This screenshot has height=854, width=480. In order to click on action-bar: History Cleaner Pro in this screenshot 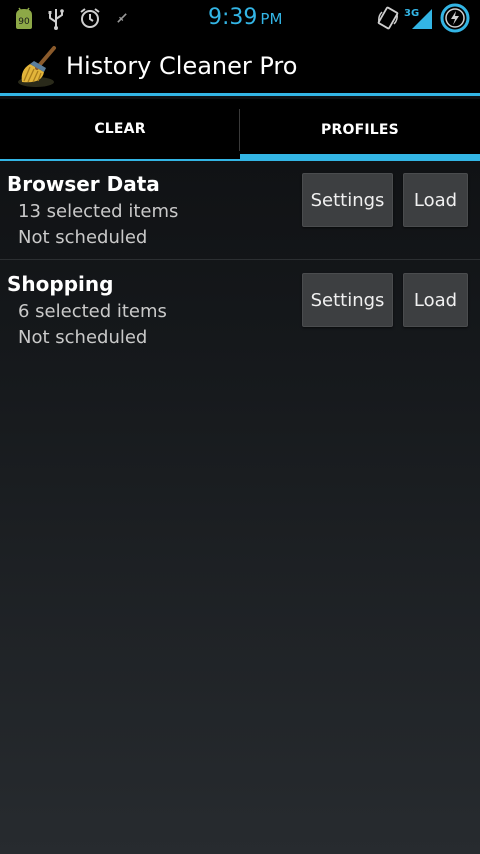, I will do `click(240, 66)`.